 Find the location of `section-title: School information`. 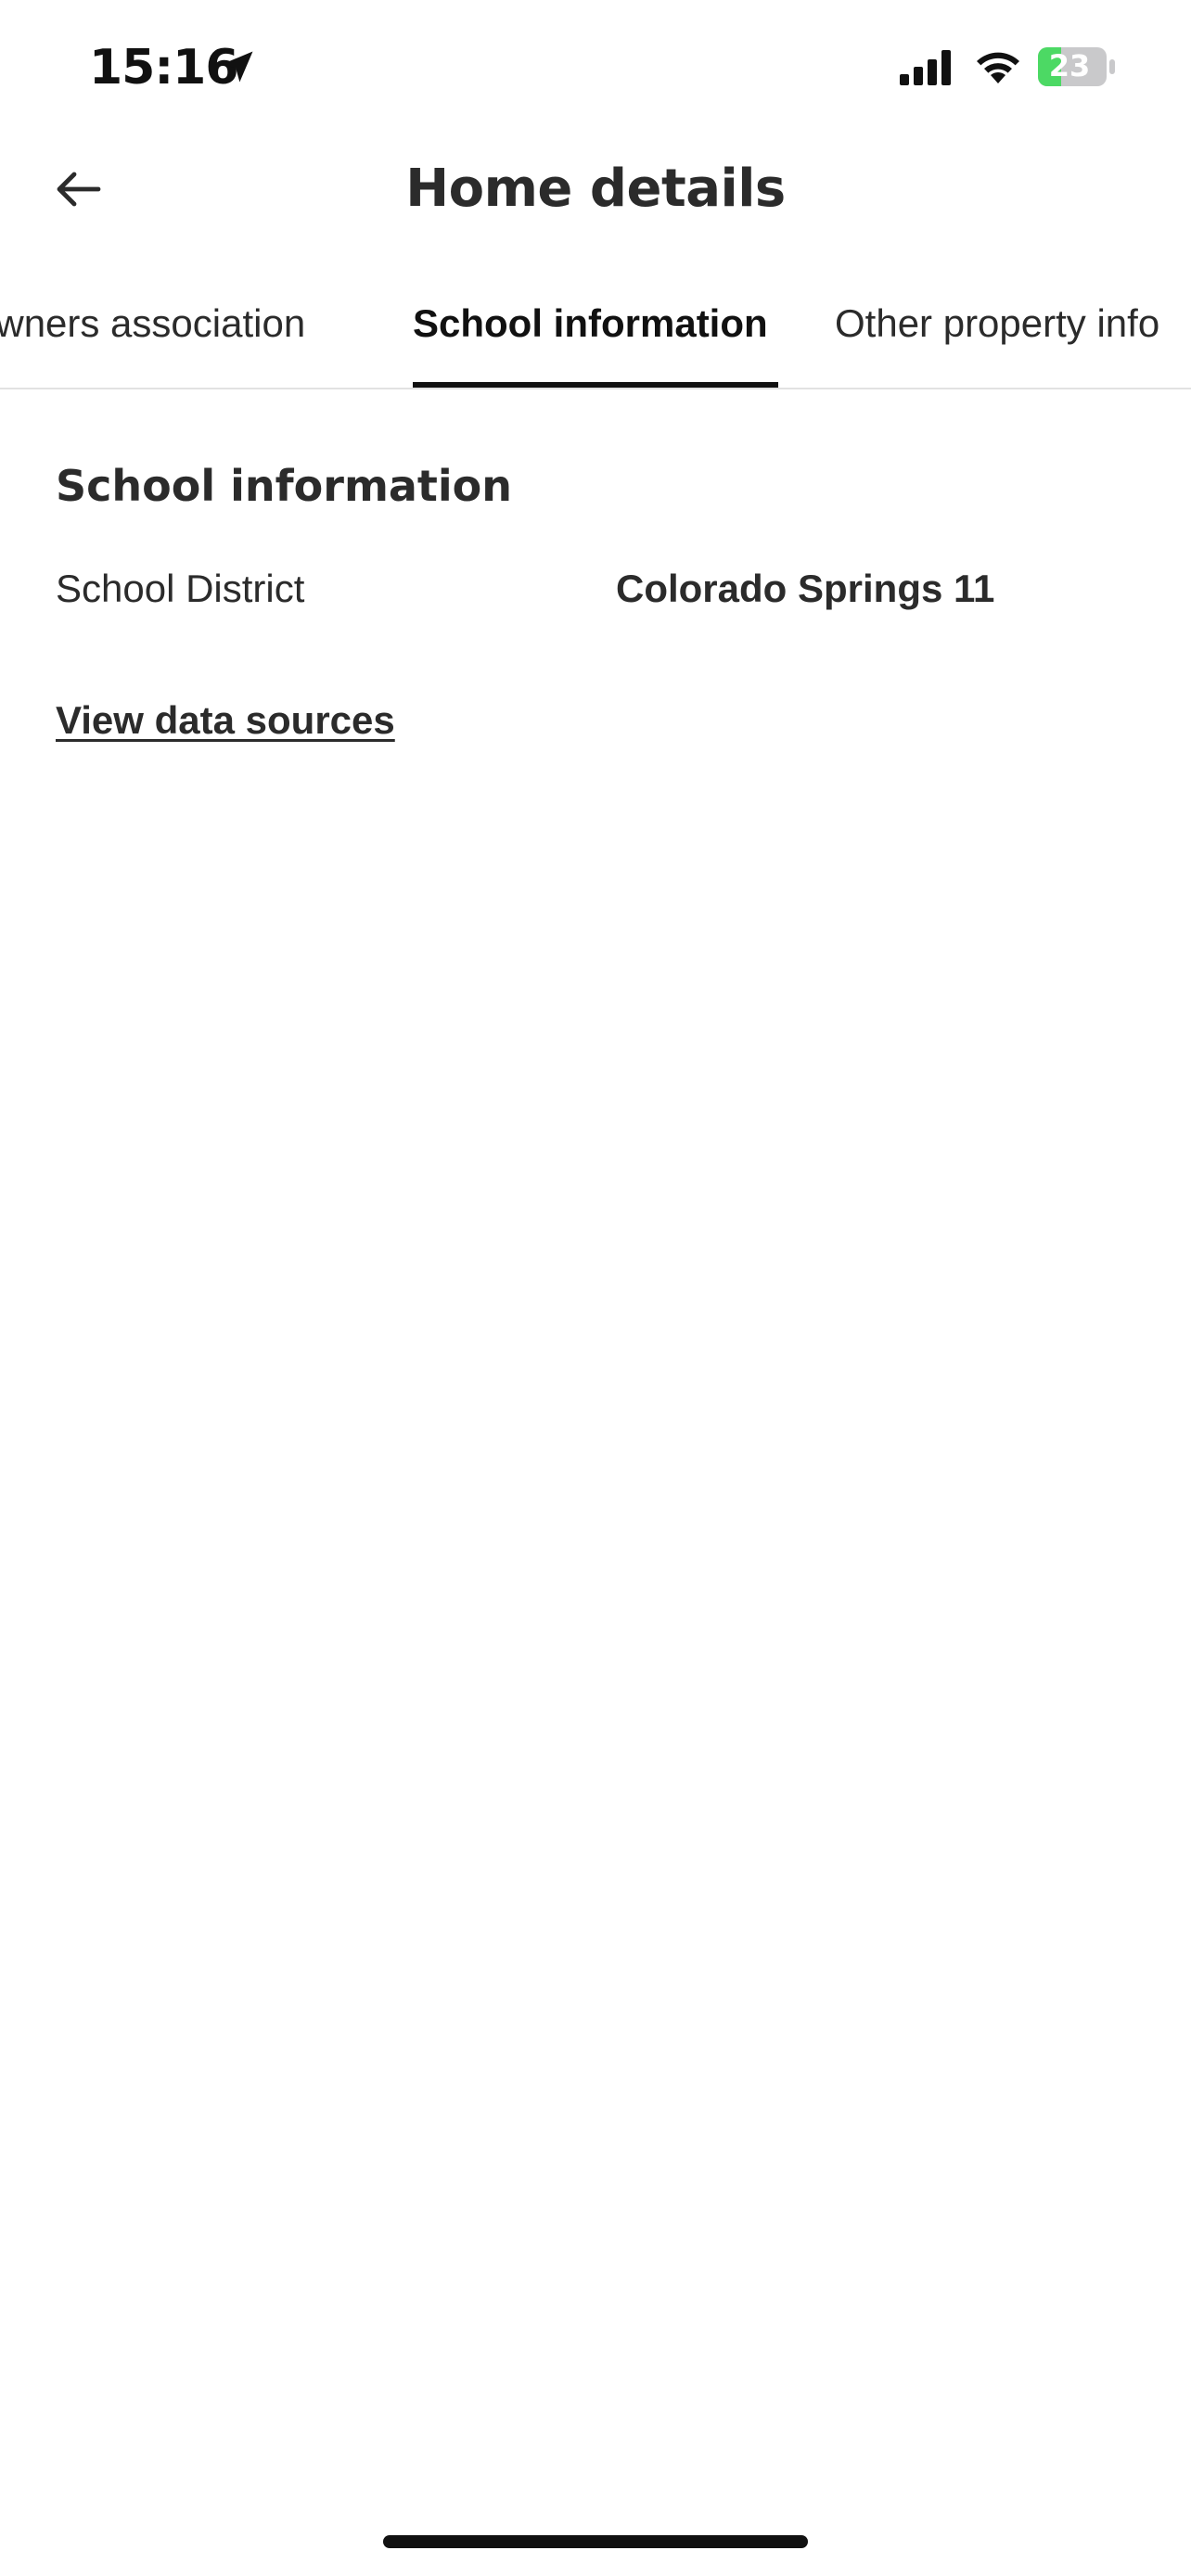

section-title: School information is located at coordinates (284, 486).